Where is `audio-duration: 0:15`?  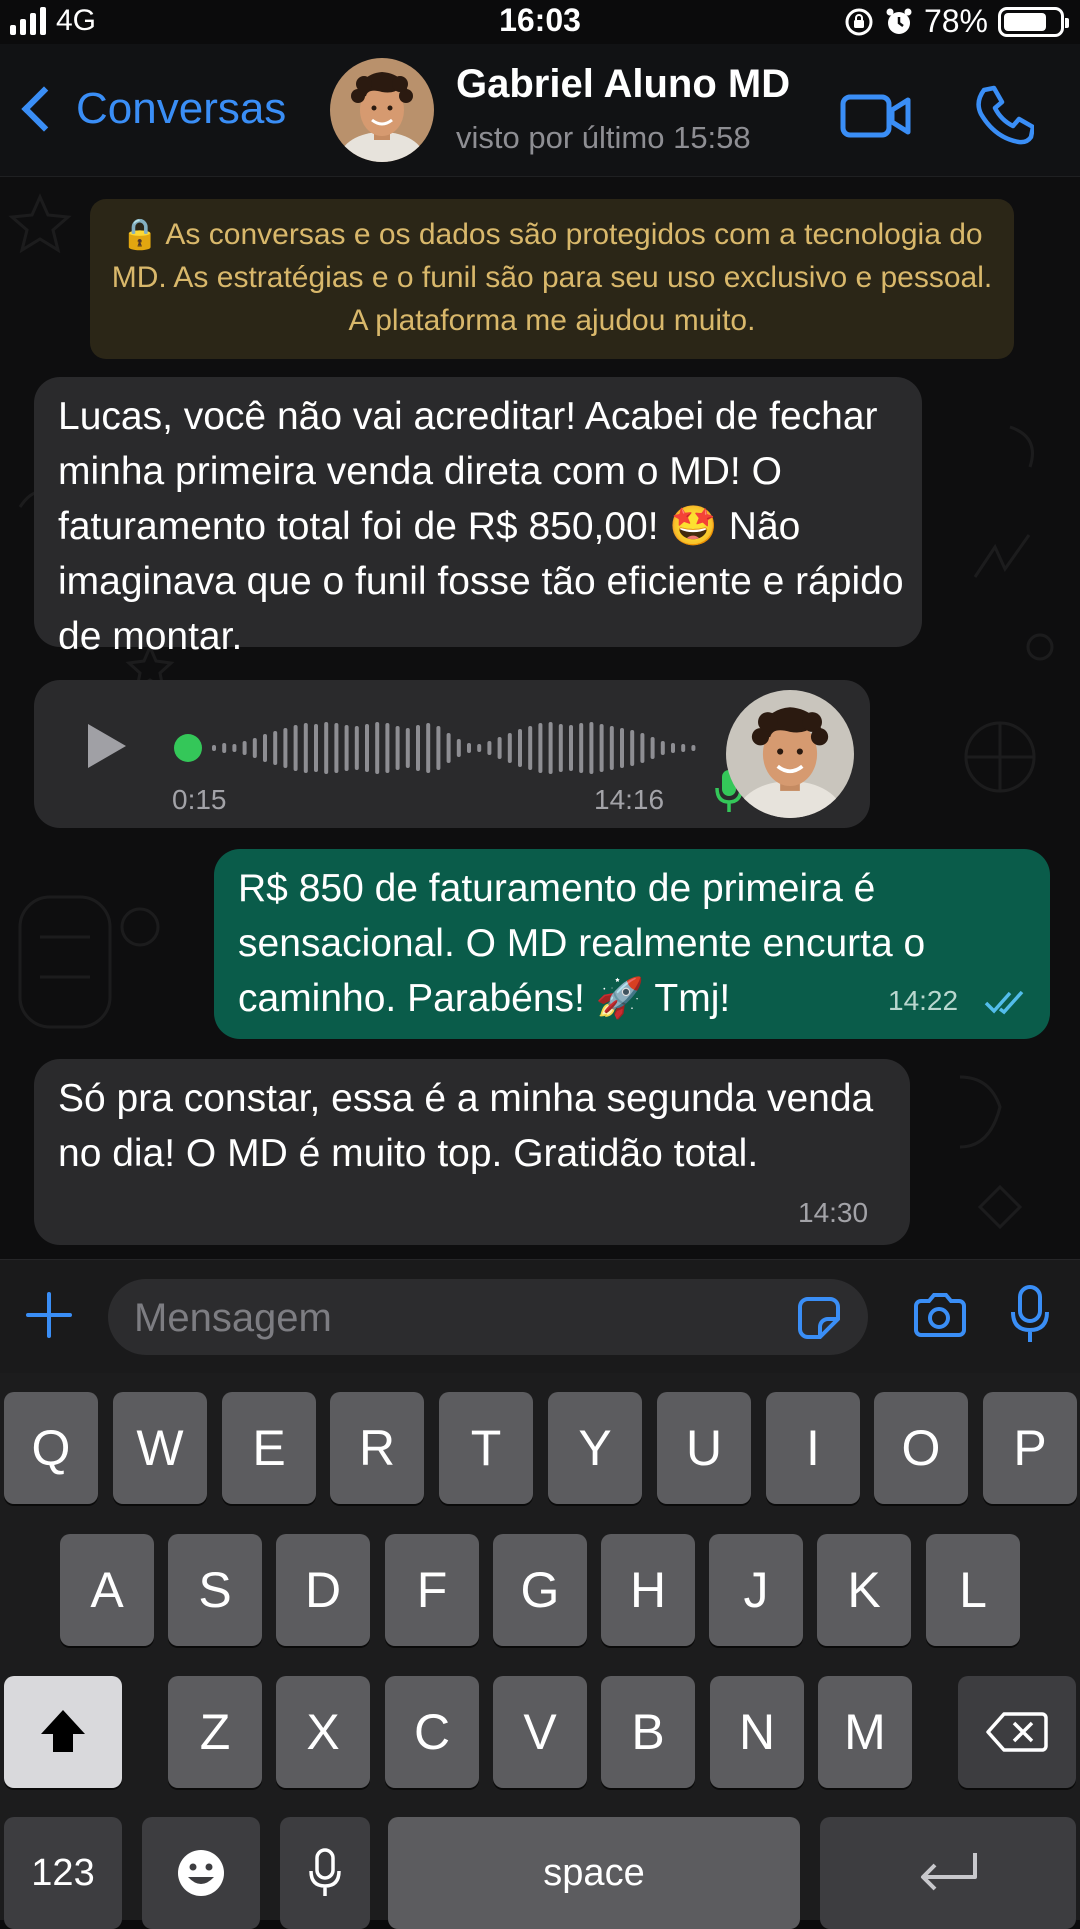
audio-duration: 0:15 is located at coordinates (199, 799).